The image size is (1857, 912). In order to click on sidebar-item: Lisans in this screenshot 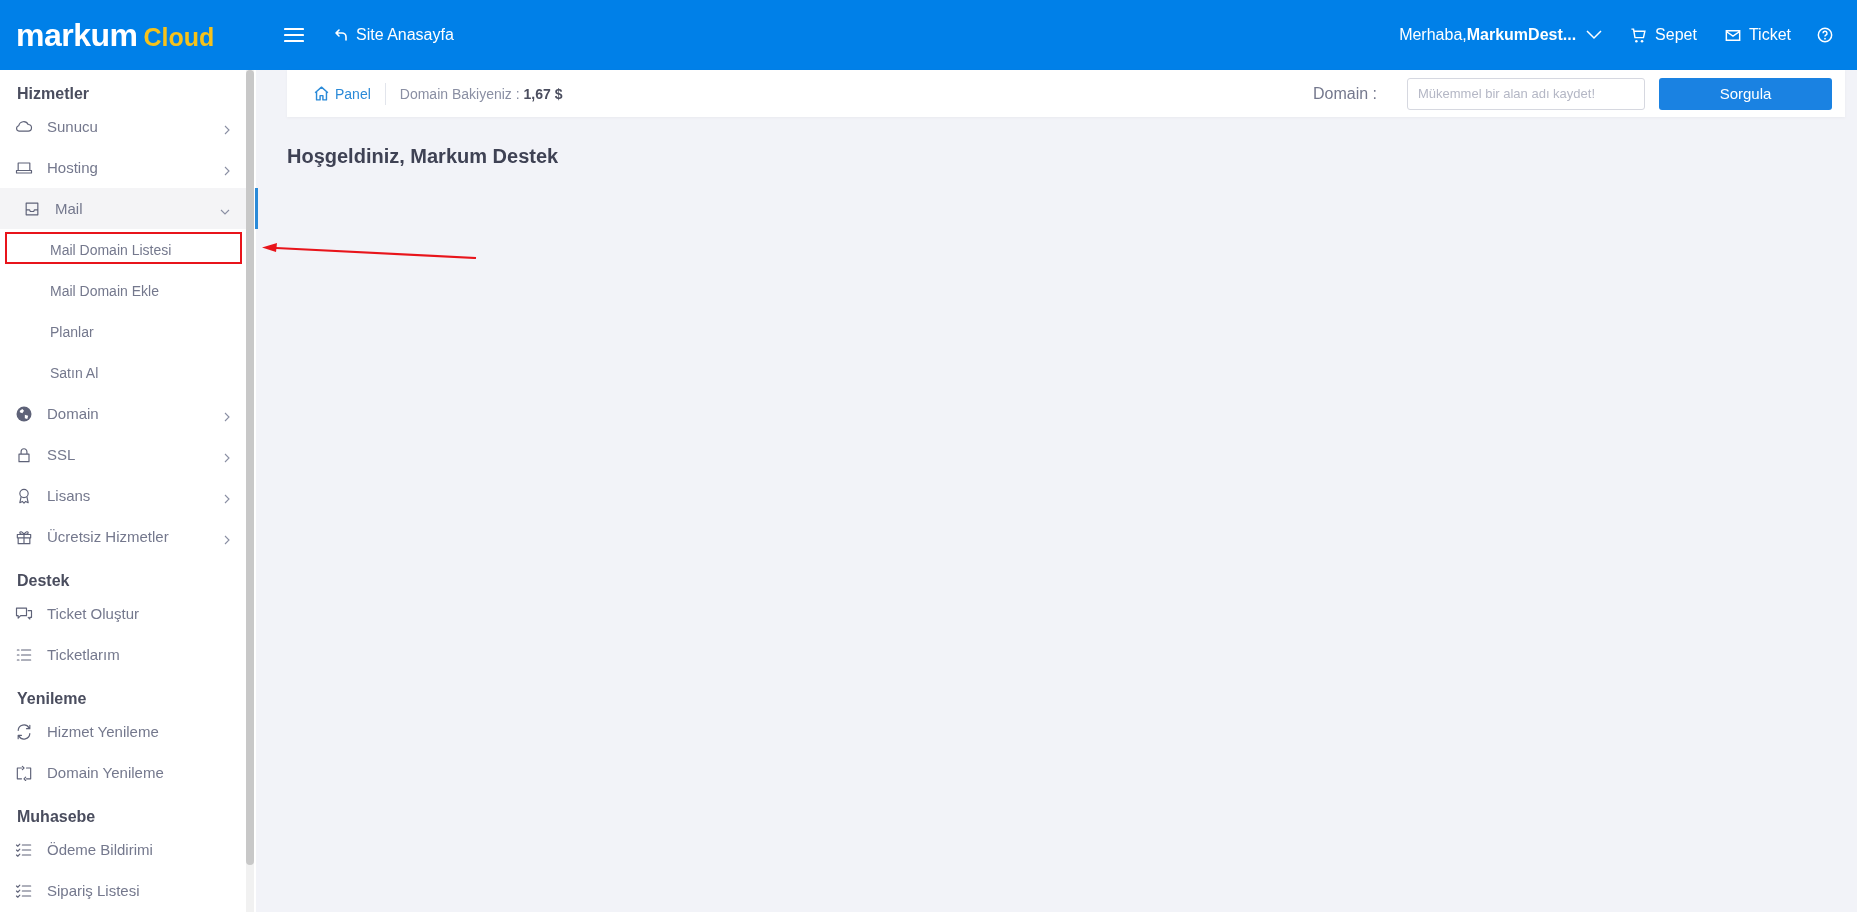, I will do `click(123, 495)`.